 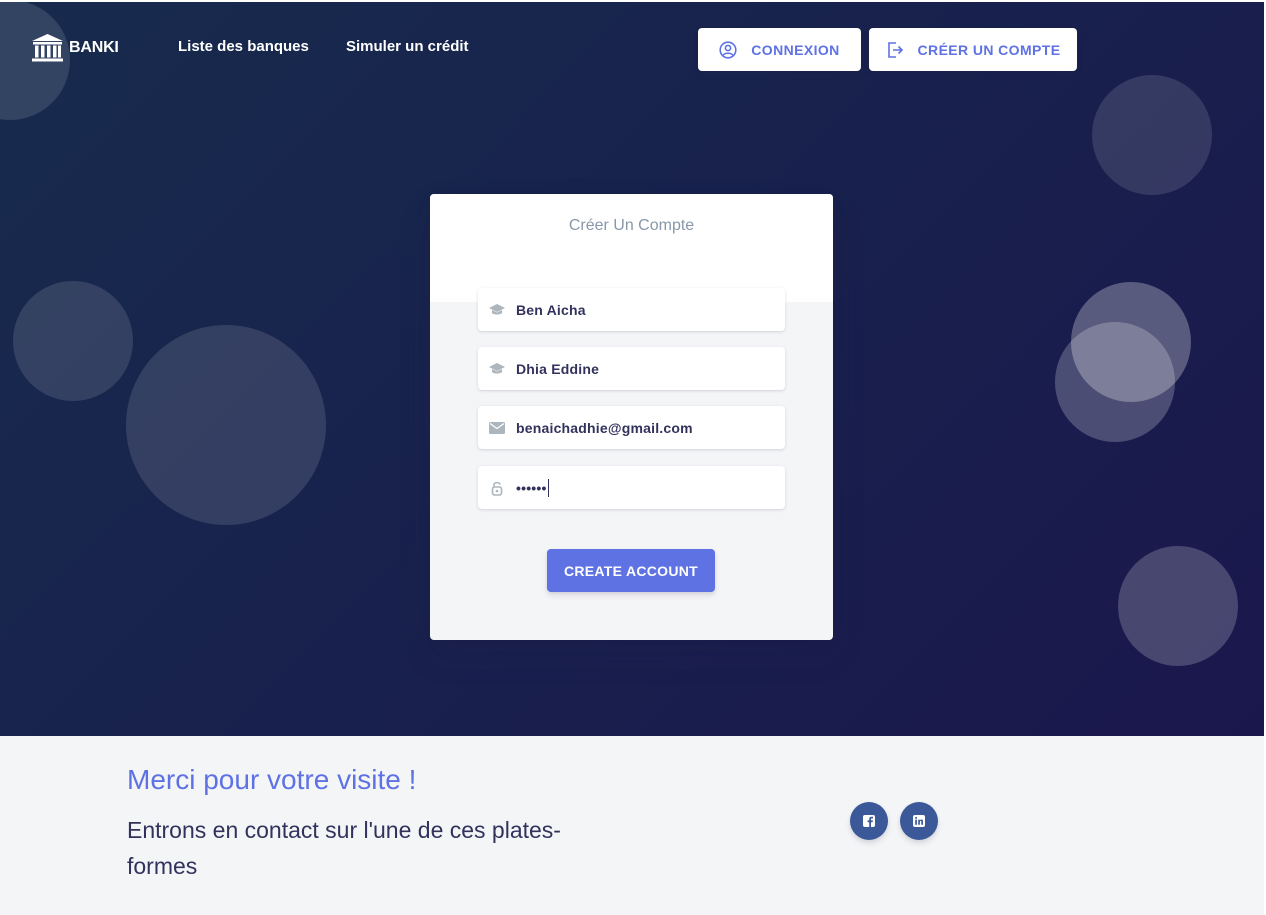 I want to click on brand-logo: BANKI, so click(x=75, y=48).